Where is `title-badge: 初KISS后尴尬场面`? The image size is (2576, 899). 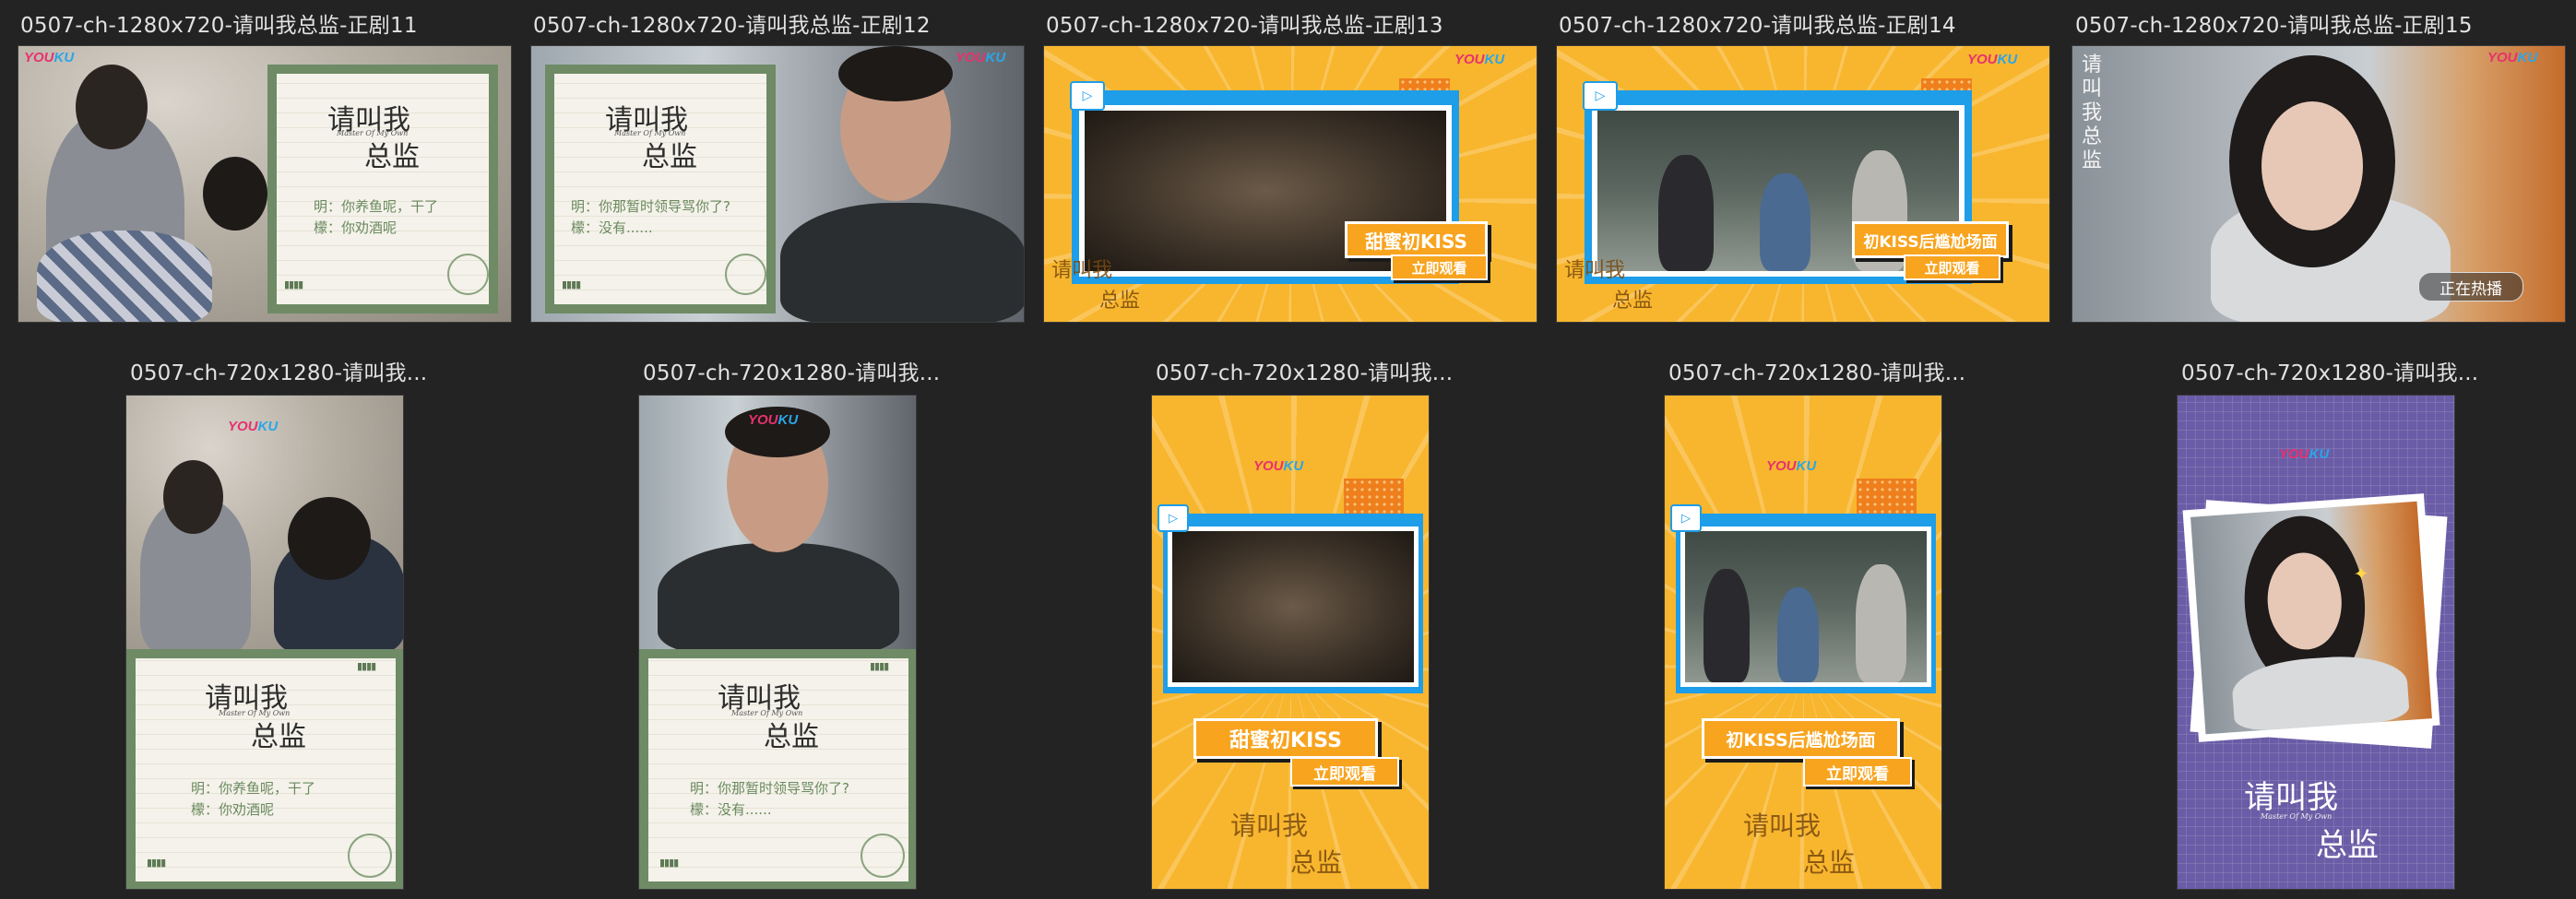
title-badge: 初KISS后尴尬场面 is located at coordinates (1801, 738).